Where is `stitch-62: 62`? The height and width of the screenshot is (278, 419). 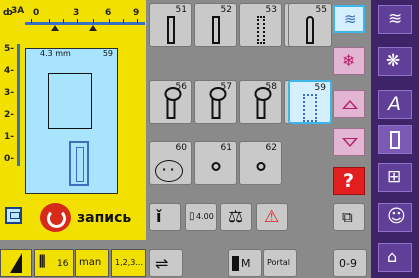
stitch-62: 62 is located at coordinates (260, 163).